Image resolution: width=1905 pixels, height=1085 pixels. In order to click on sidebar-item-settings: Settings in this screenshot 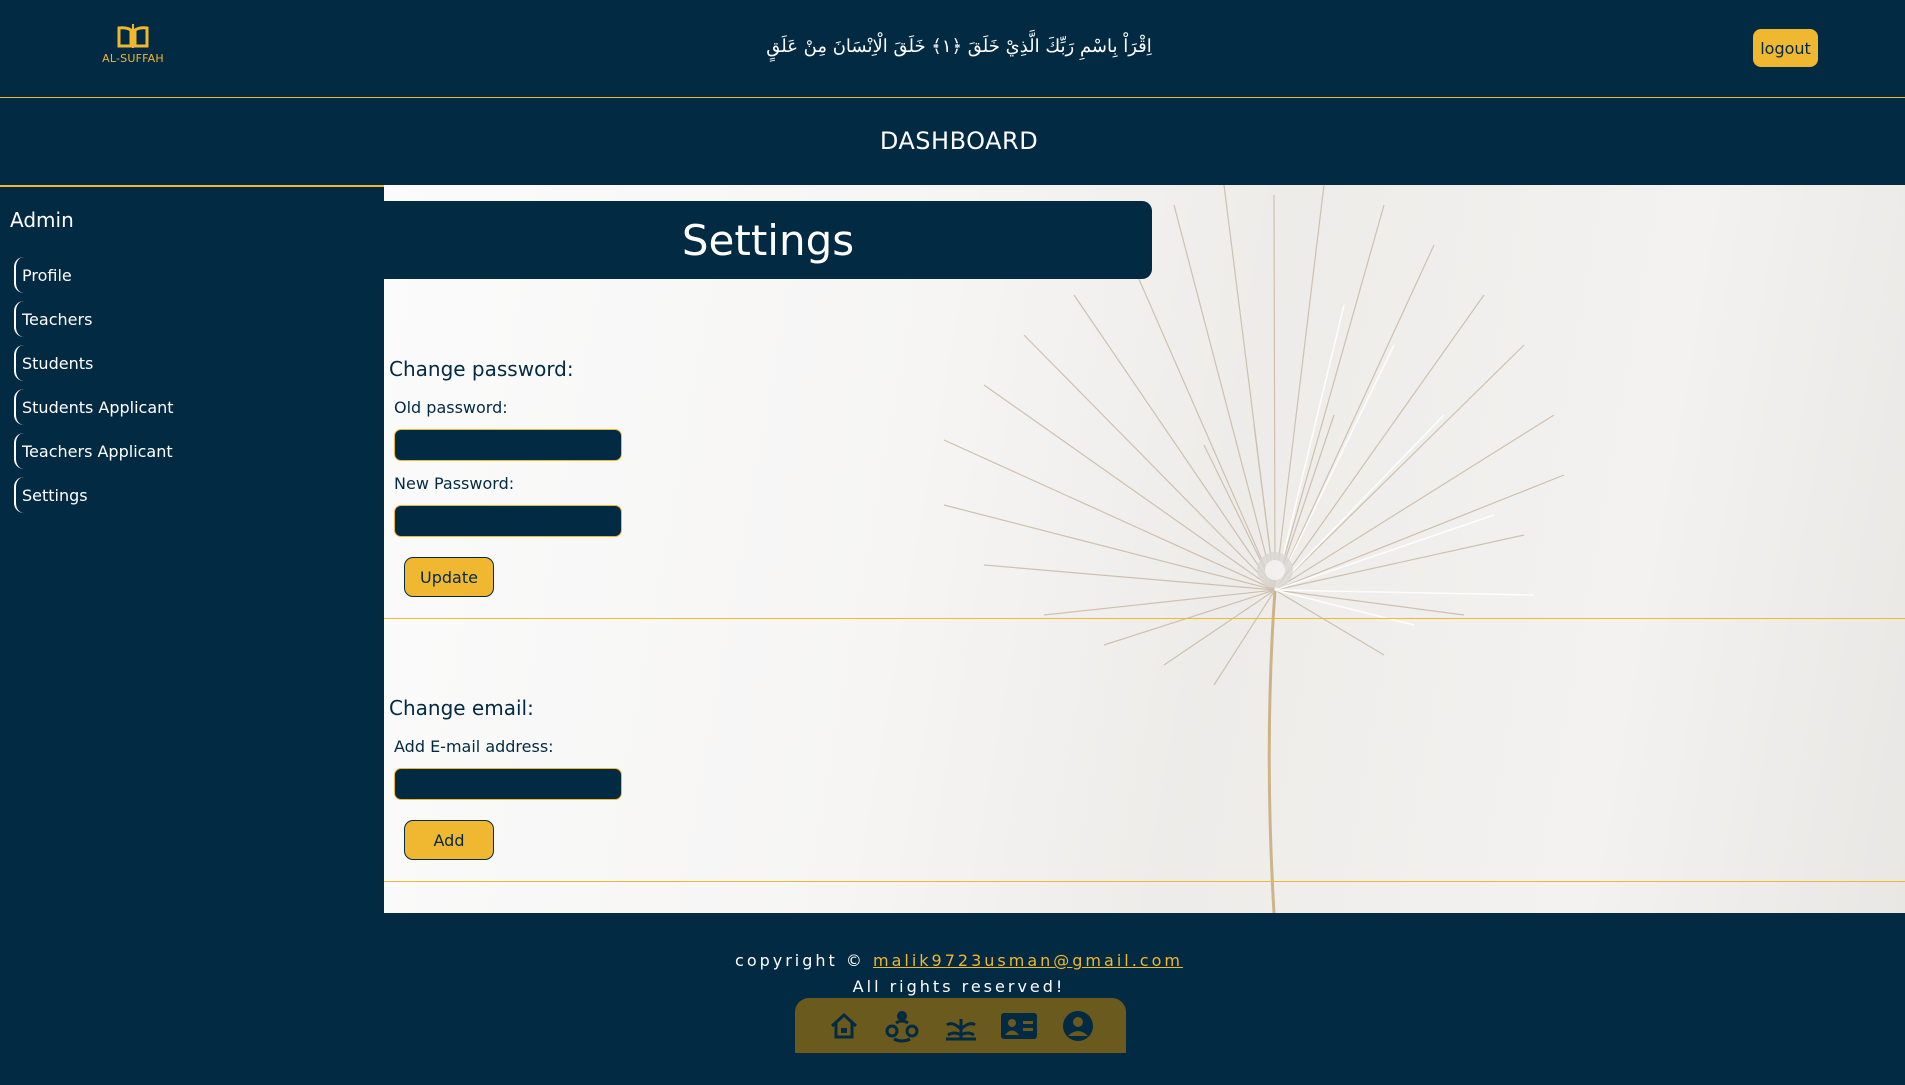, I will do `click(124, 495)`.